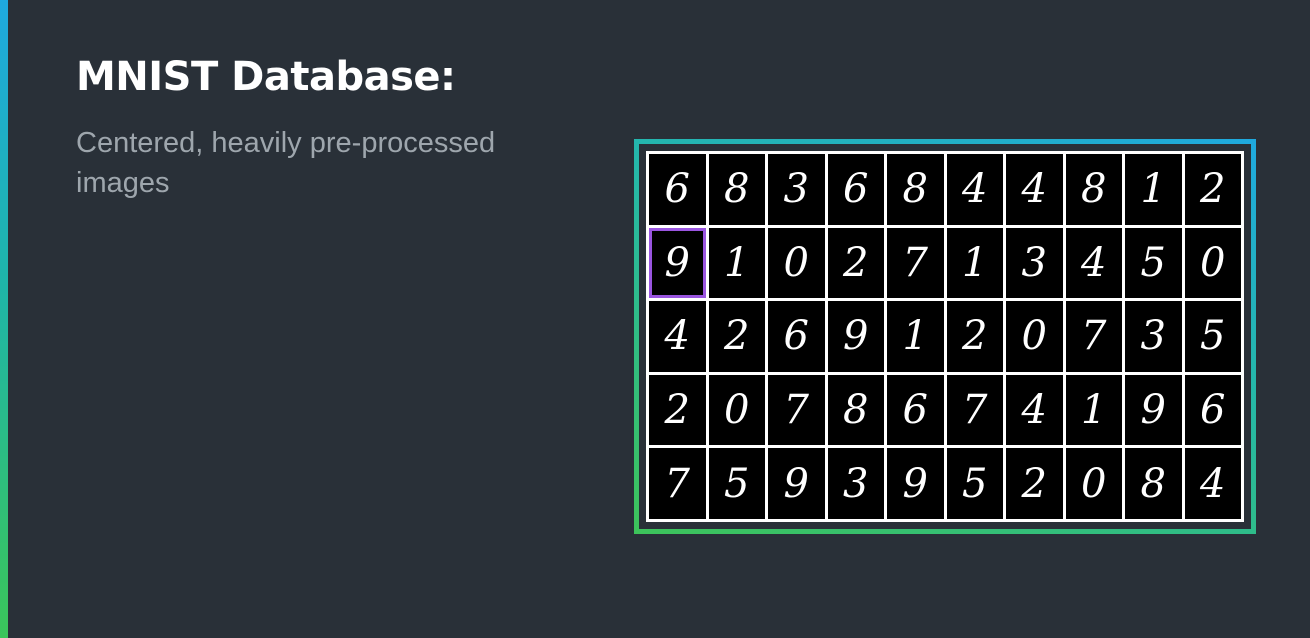 This screenshot has height=638, width=1310. What do you see at coordinates (4, 319) in the screenshot?
I see `left-accent-bar` at bounding box center [4, 319].